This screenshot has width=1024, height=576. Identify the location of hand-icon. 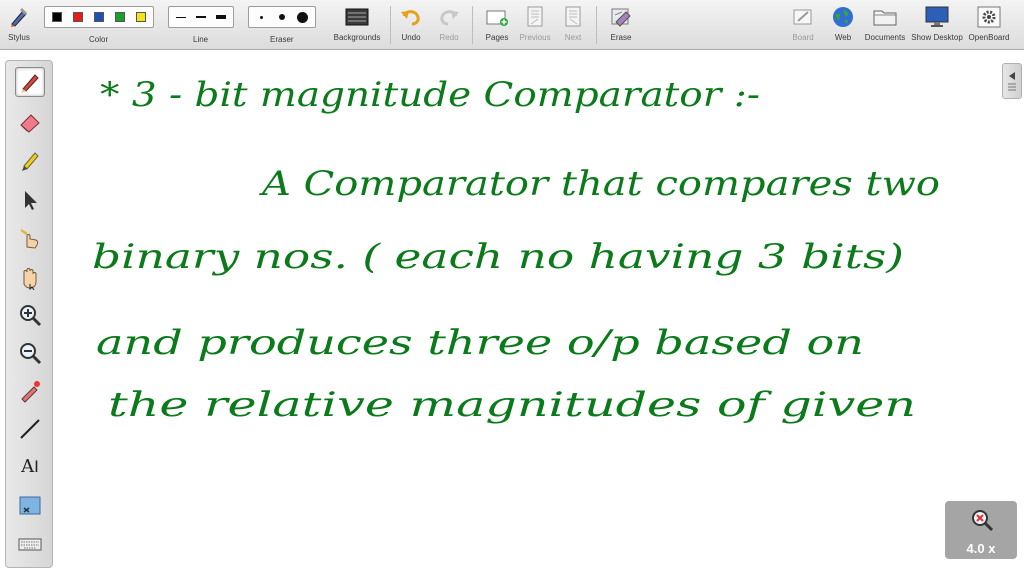
(30, 279).